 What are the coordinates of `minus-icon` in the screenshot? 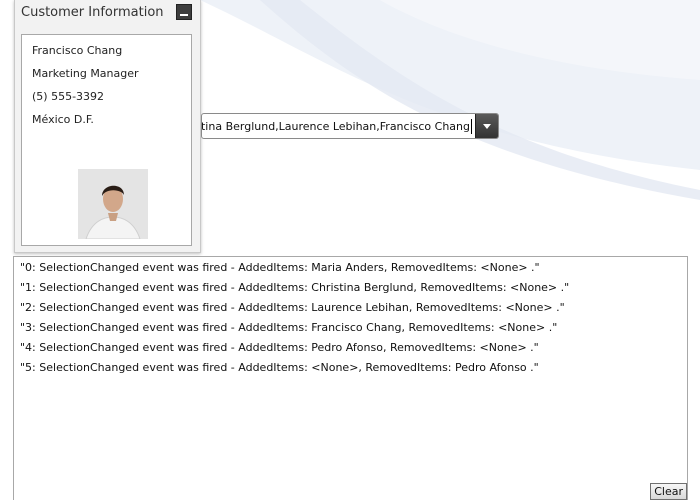 It's located at (184, 12).